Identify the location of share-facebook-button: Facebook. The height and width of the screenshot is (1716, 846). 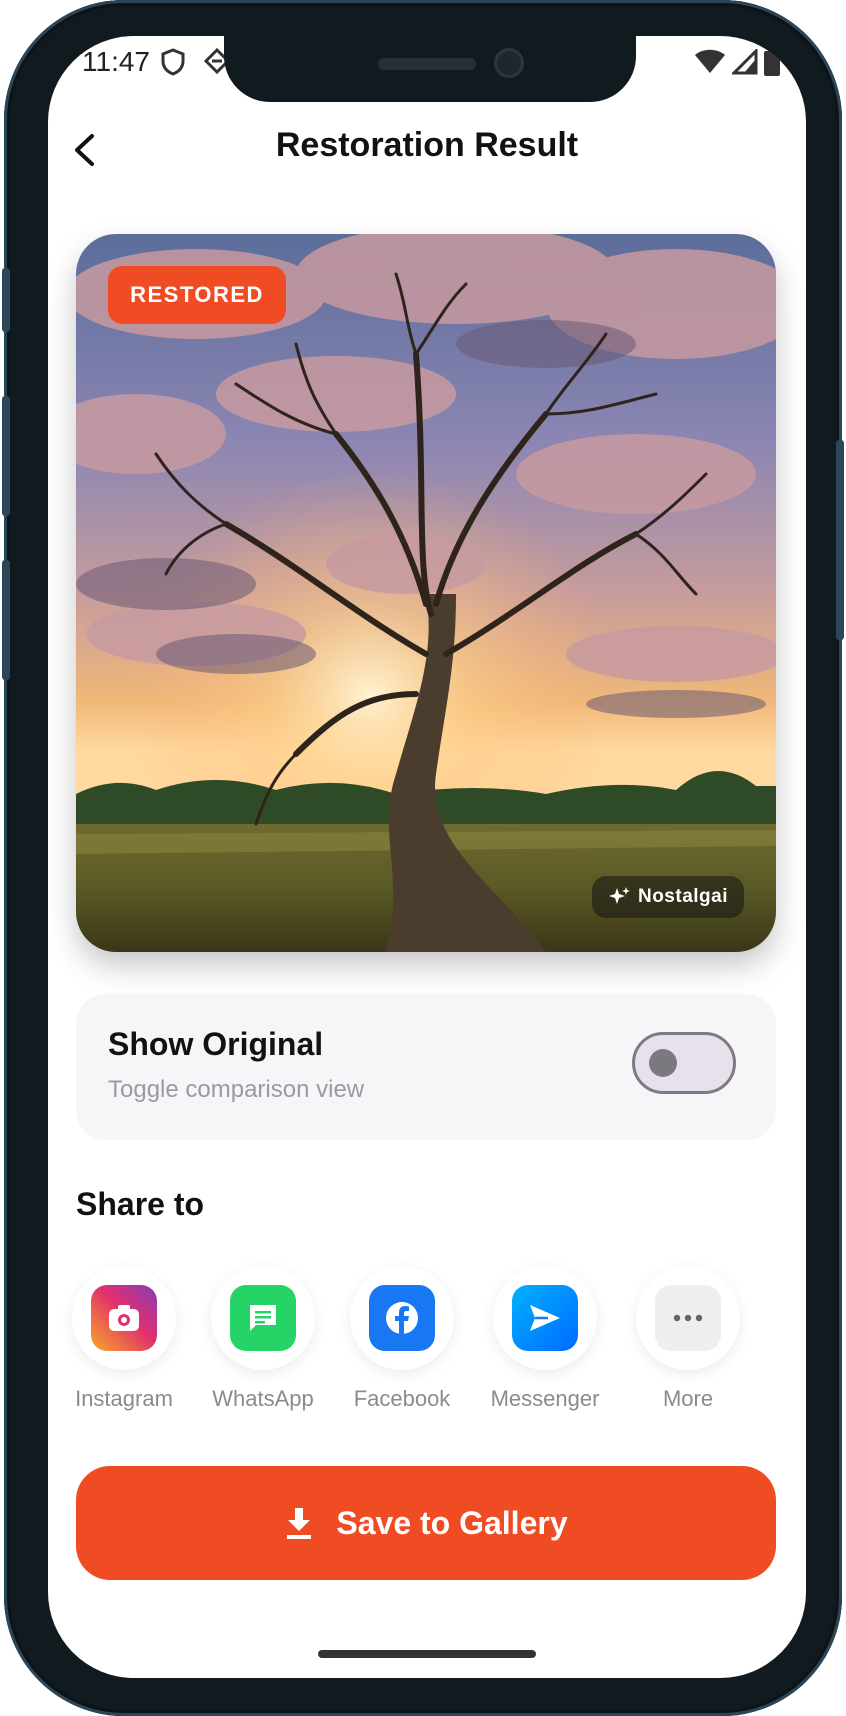
(402, 1339).